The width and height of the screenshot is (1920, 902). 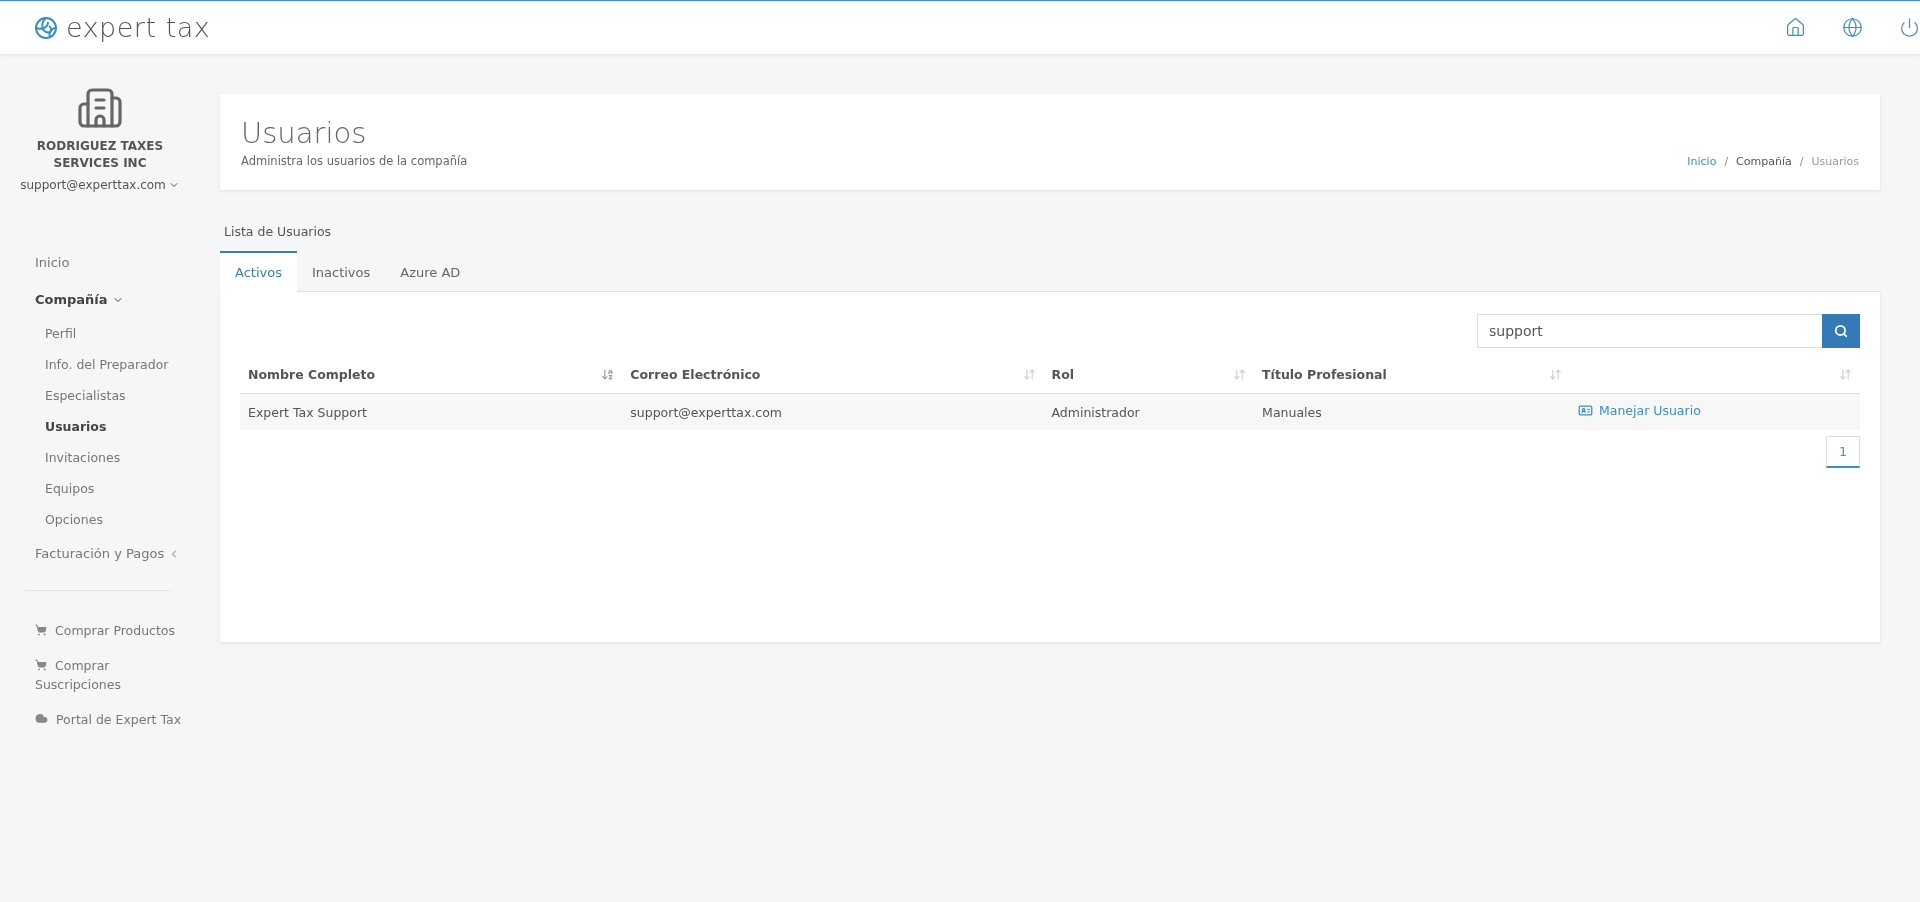 What do you see at coordinates (1843, 452) in the screenshot?
I see `page-button: 1` at bounding box center [1843, 452].